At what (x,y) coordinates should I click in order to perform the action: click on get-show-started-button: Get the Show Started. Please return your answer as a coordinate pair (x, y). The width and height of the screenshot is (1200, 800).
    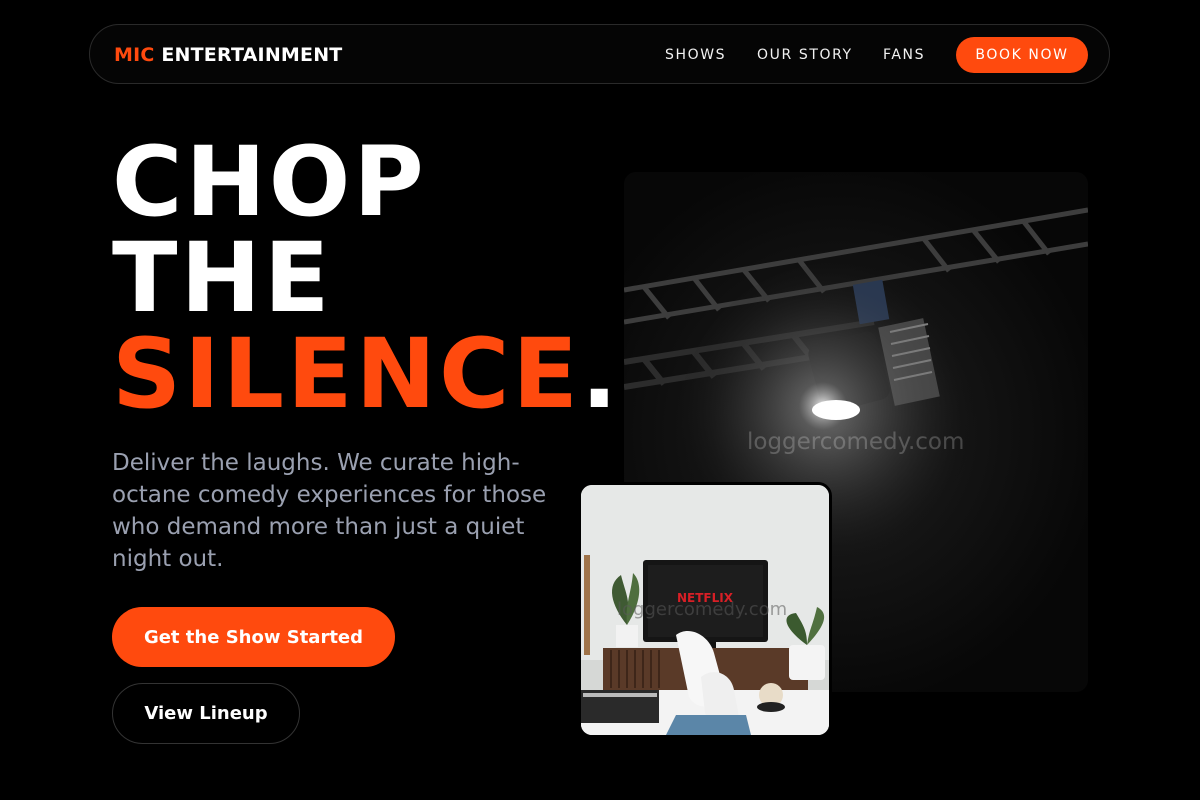
    Looking at the image, I should click on (253, 637).